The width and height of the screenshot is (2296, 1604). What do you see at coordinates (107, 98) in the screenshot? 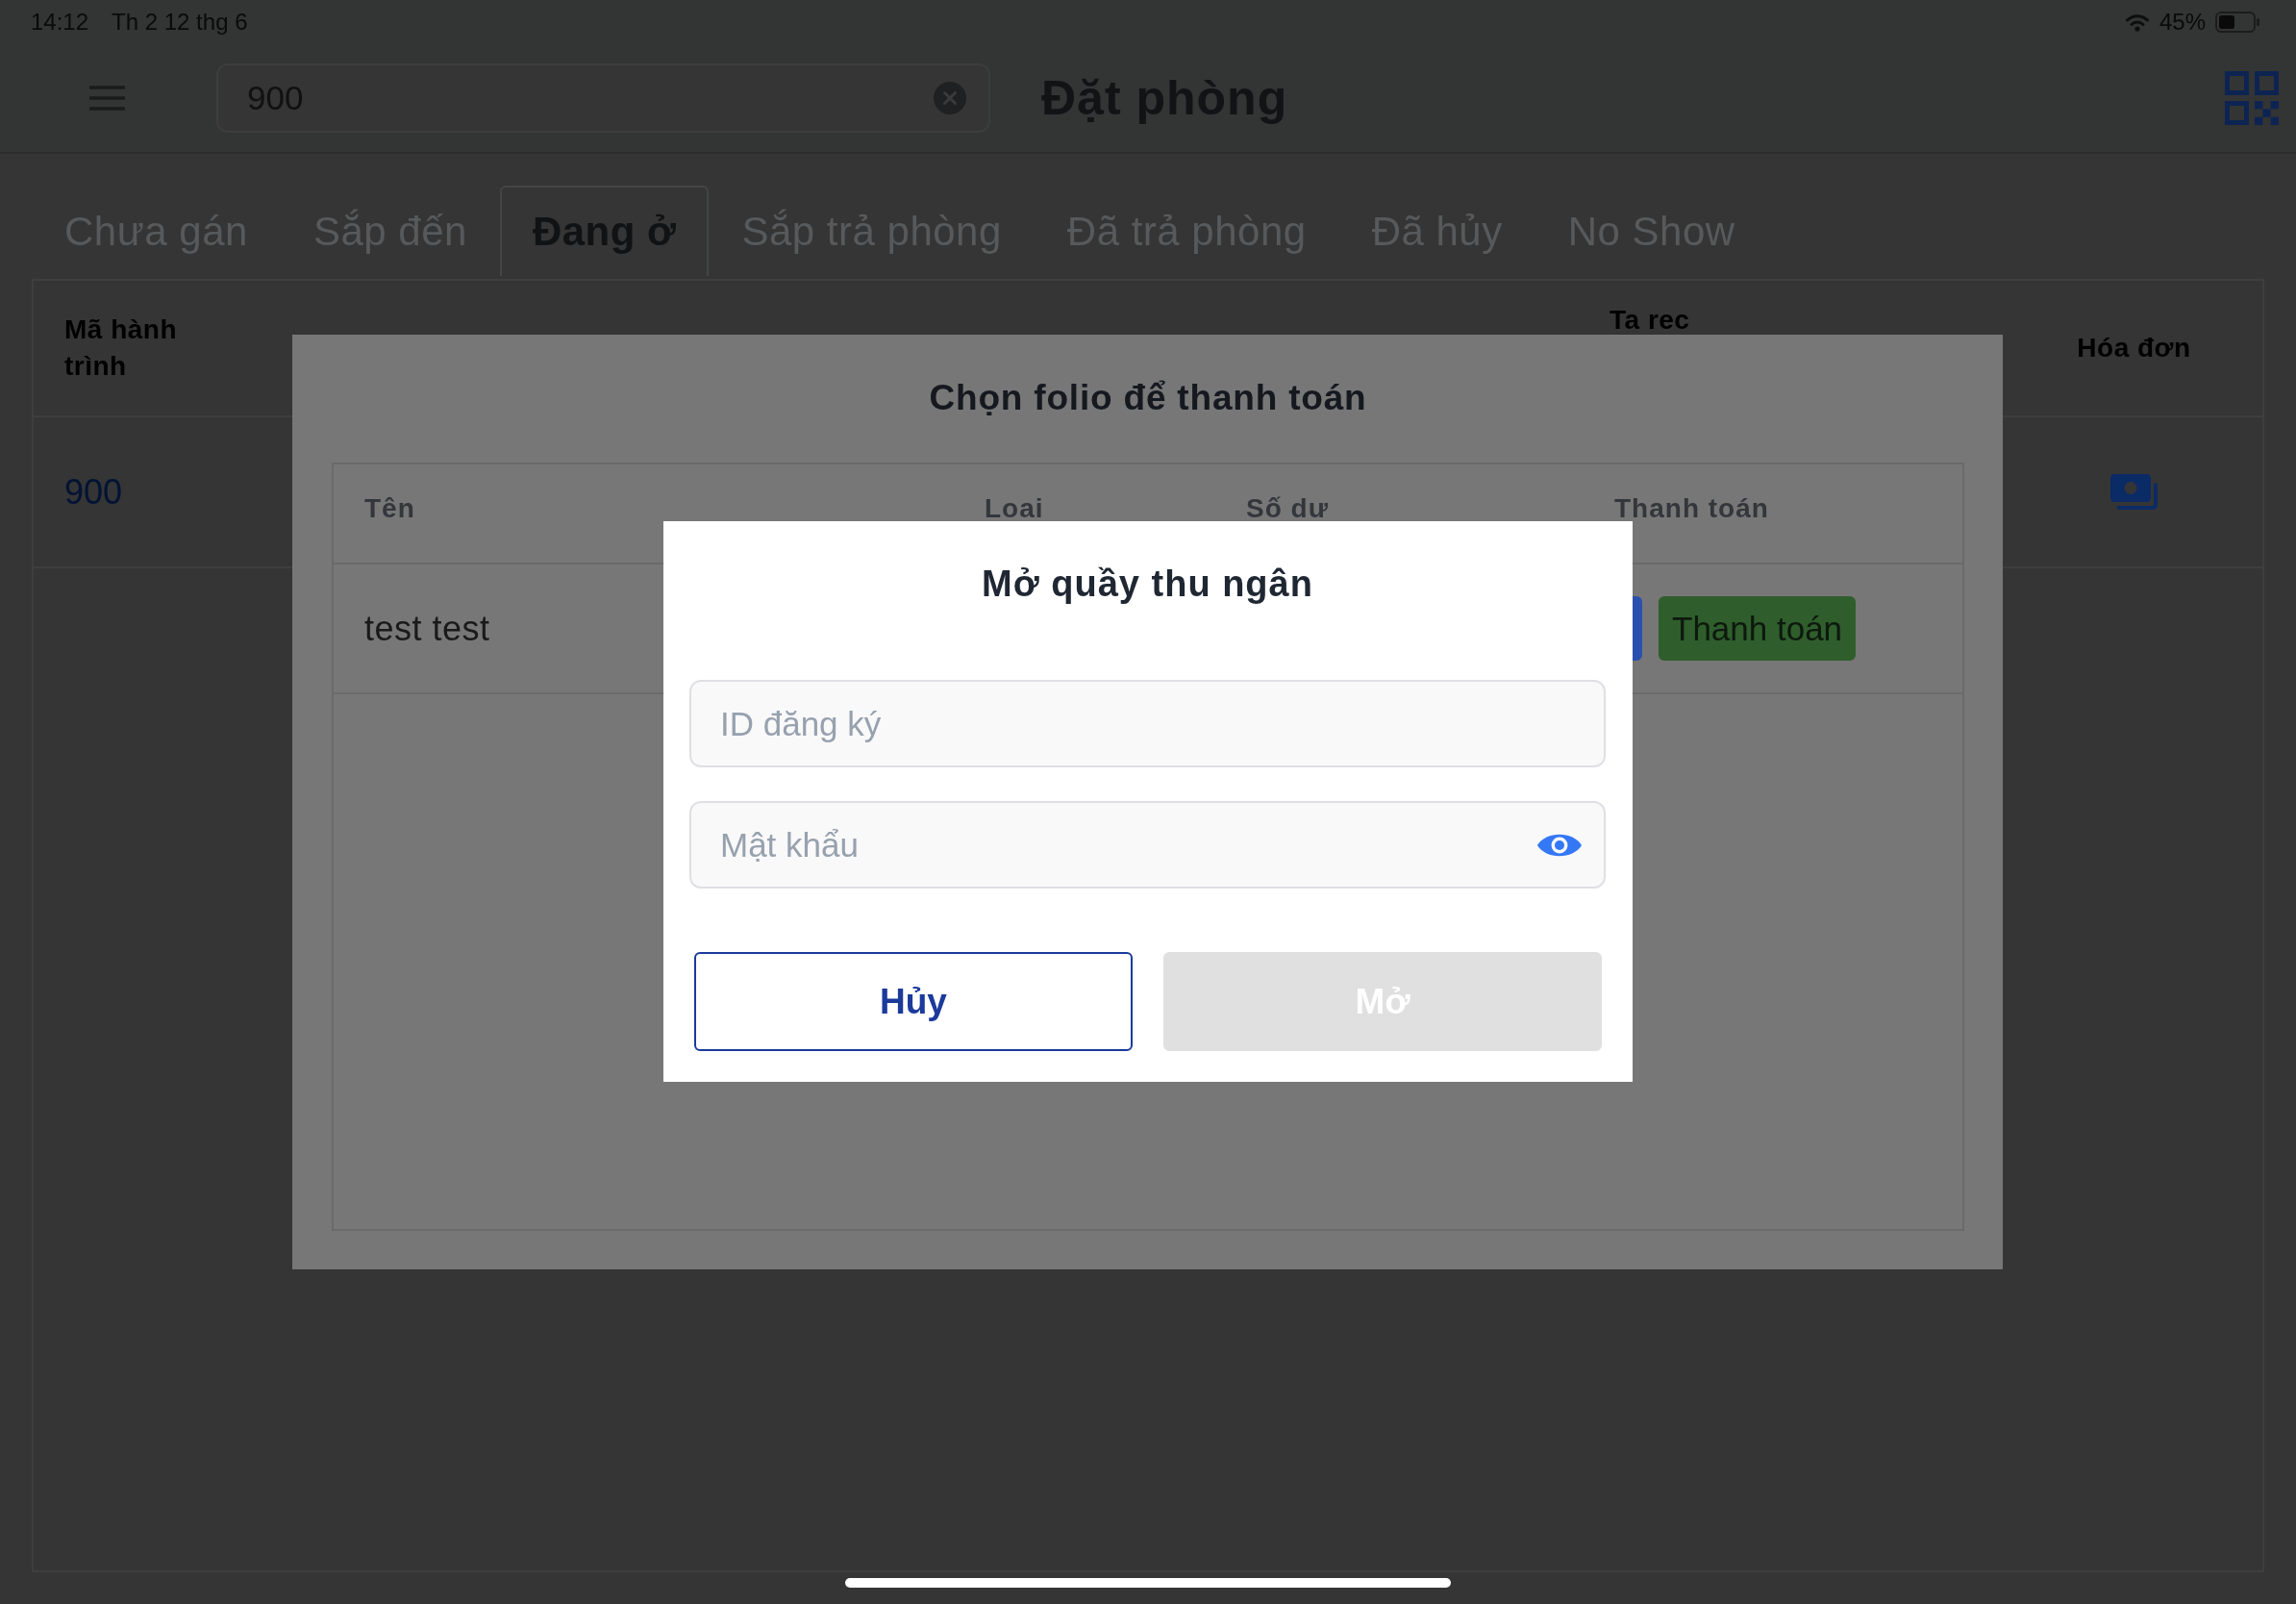
I see `menu-icon` at bounding box center [107, 98].